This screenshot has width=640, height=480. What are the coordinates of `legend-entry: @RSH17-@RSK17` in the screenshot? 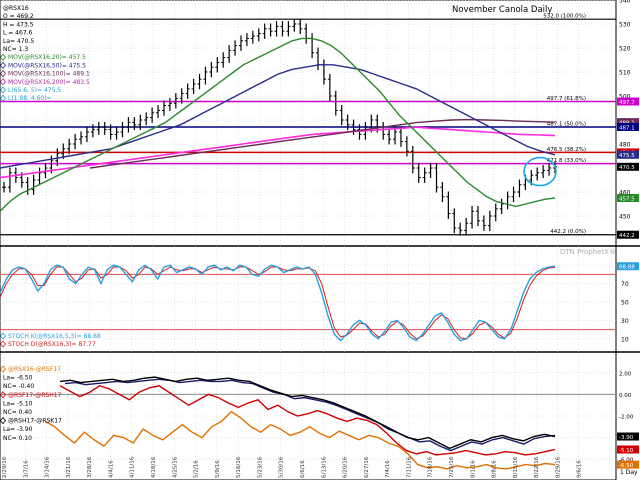 It's located at (35, 421).